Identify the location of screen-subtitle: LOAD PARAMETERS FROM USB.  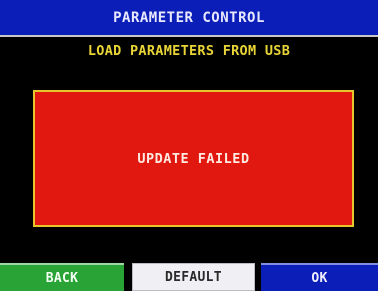
(189, 51).